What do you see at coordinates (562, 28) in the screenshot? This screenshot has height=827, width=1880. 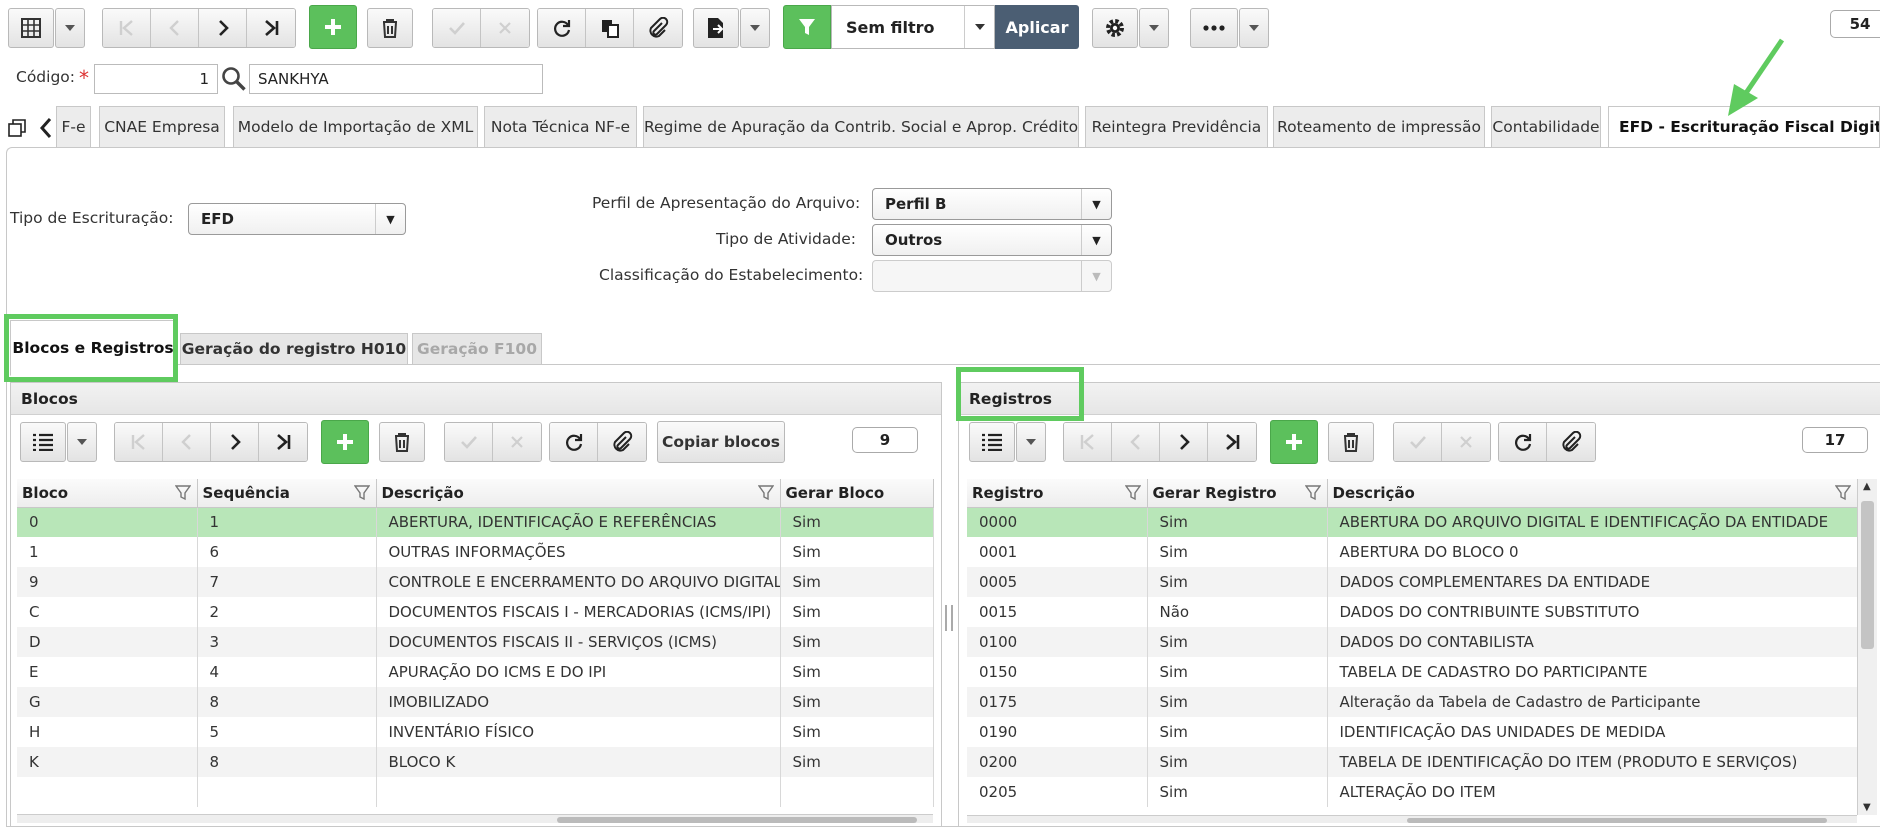 I see `refresh-button` at bounding box center [562, 28].